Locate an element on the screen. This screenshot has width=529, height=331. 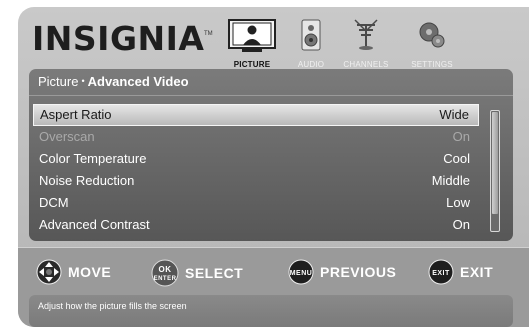
menu-item-label: Advanced Contrast is located at coordinates (94, 224).